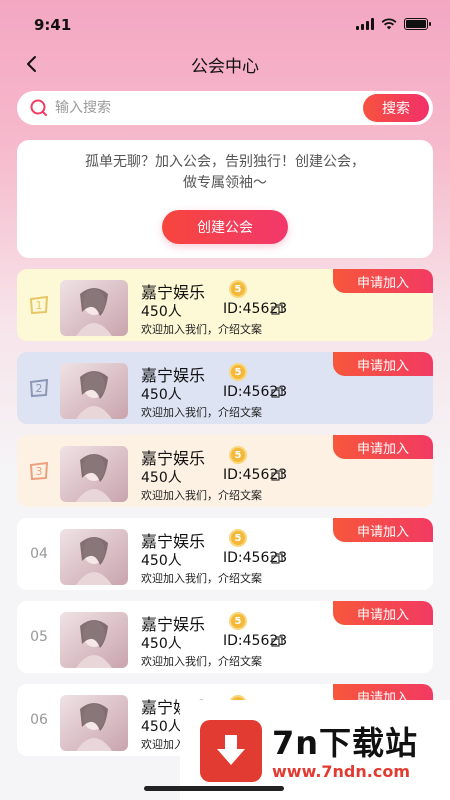 Image resolution: width=450 pixels, height=800 pixels. I want to click on svg-text: 2, so click(39, 388).